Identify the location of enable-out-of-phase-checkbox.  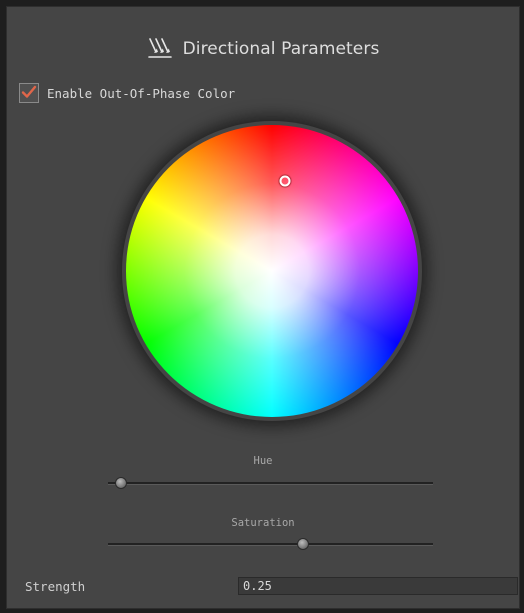
(29, 93).